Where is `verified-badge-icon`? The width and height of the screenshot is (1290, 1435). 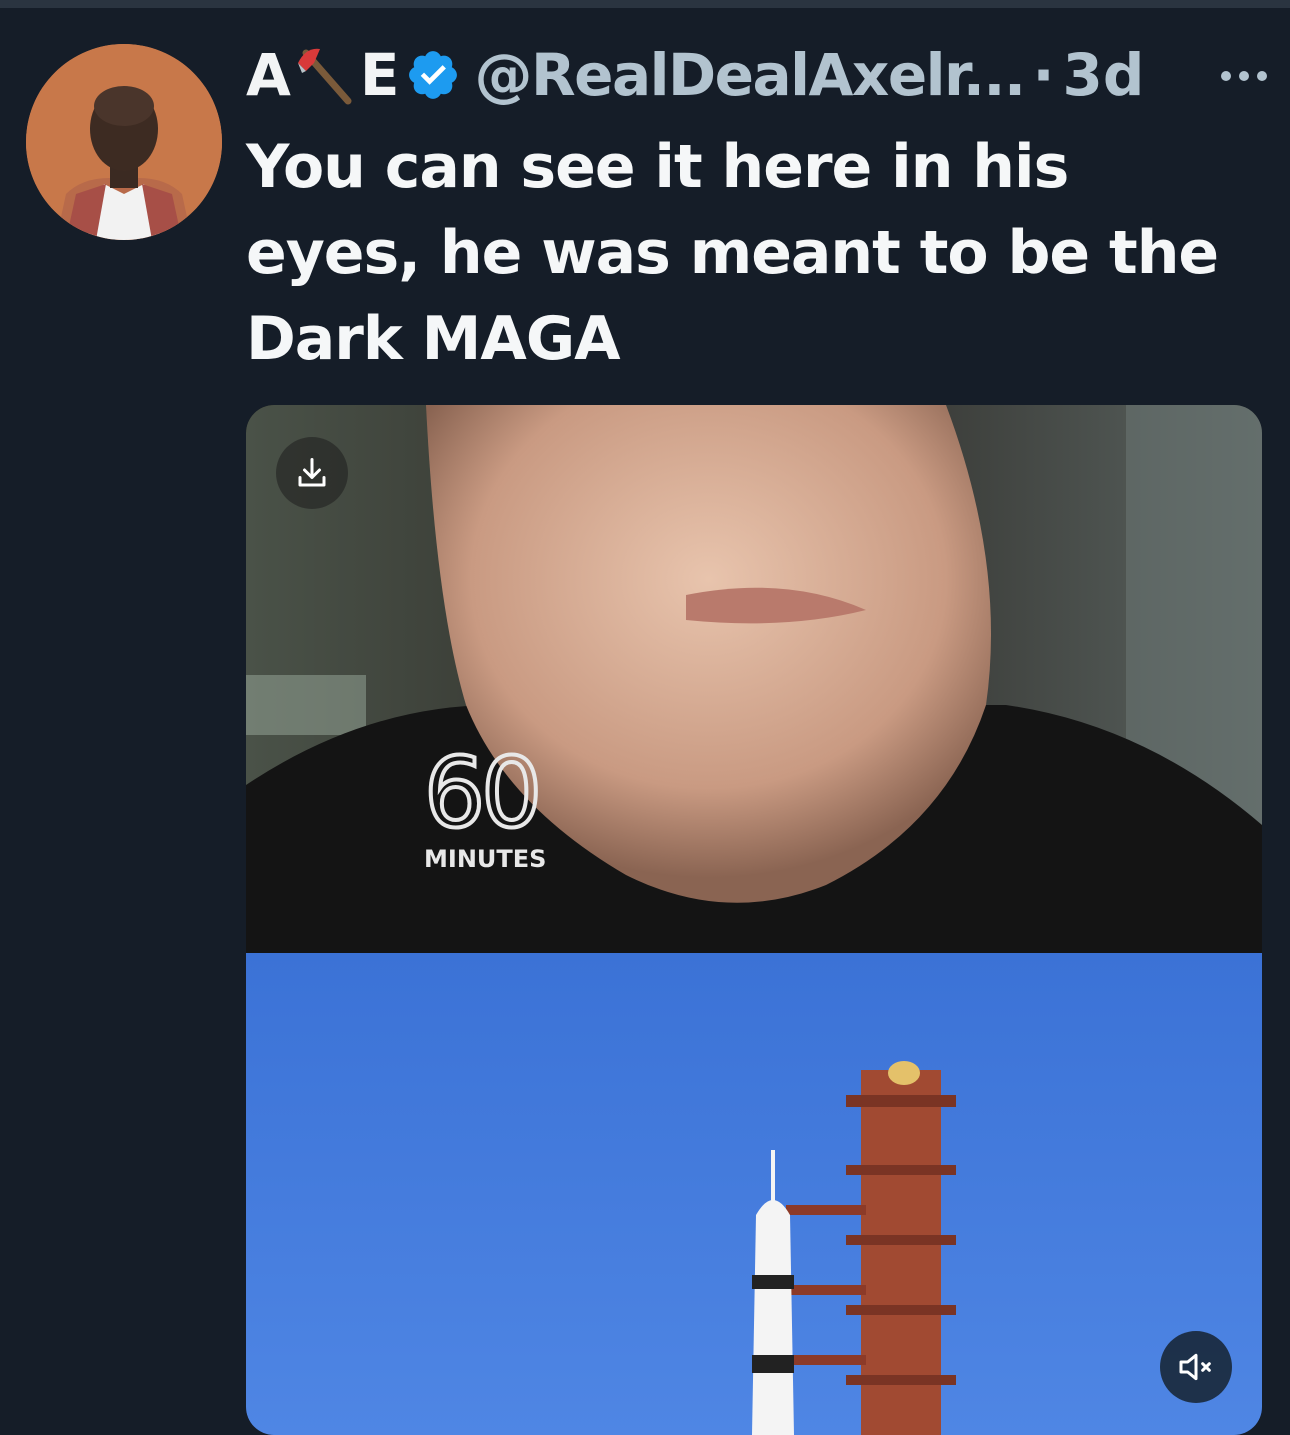 verified-badge-icon is located at coordinates (433, 75).